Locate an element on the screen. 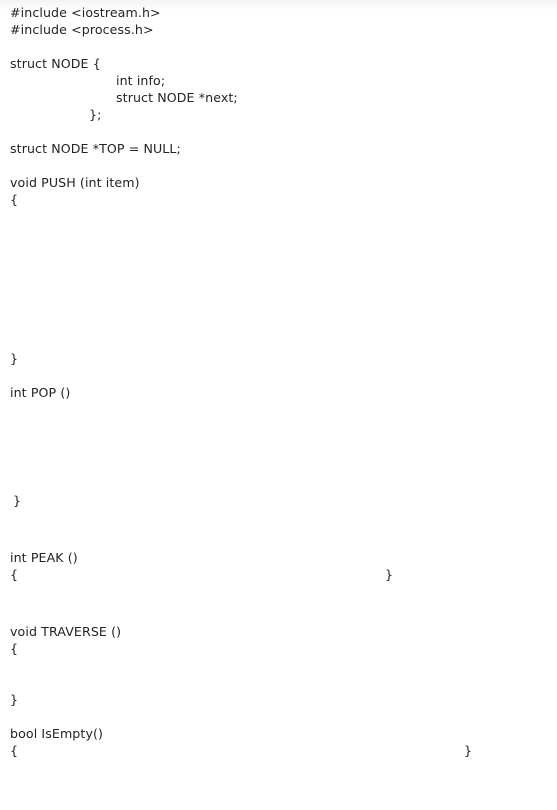 The width and height of the screenshot is (557, 810). code-line: void PUSH (int item) is located at coordinates (278, 182).